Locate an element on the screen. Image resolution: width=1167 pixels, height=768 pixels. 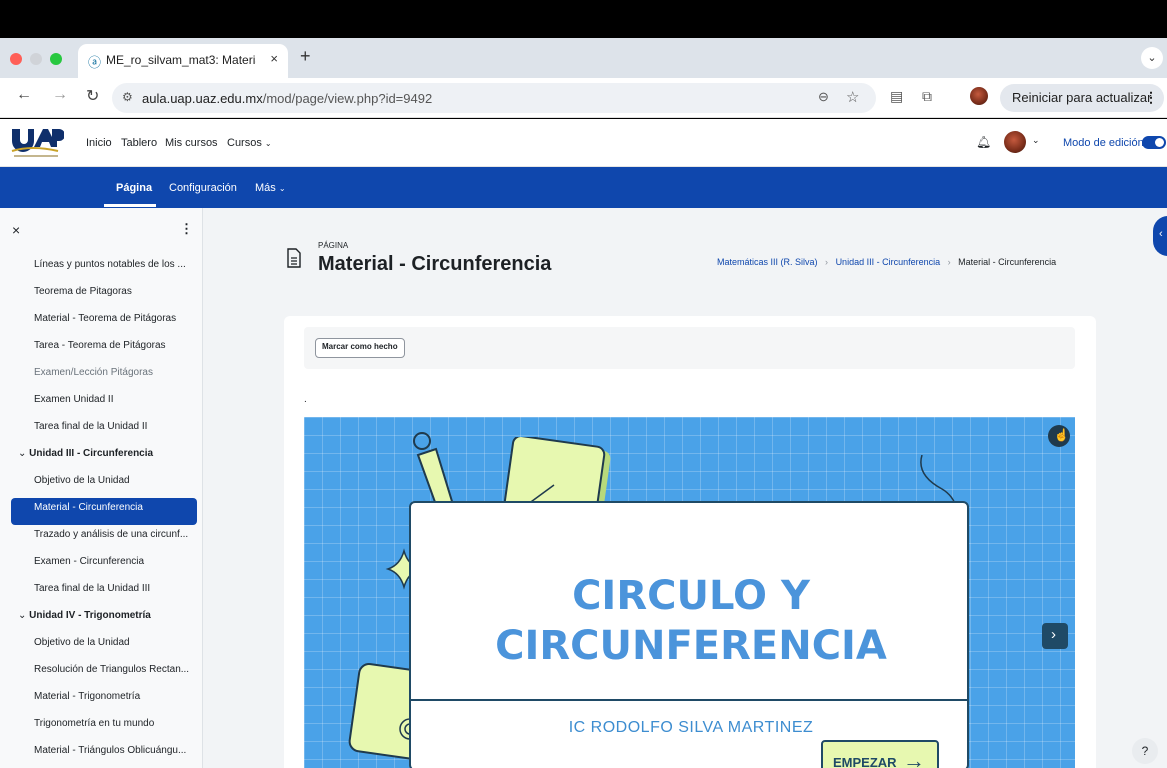
update-button: Reiniciar para actualizar ⋮ is located at coordinates (1082, 98).